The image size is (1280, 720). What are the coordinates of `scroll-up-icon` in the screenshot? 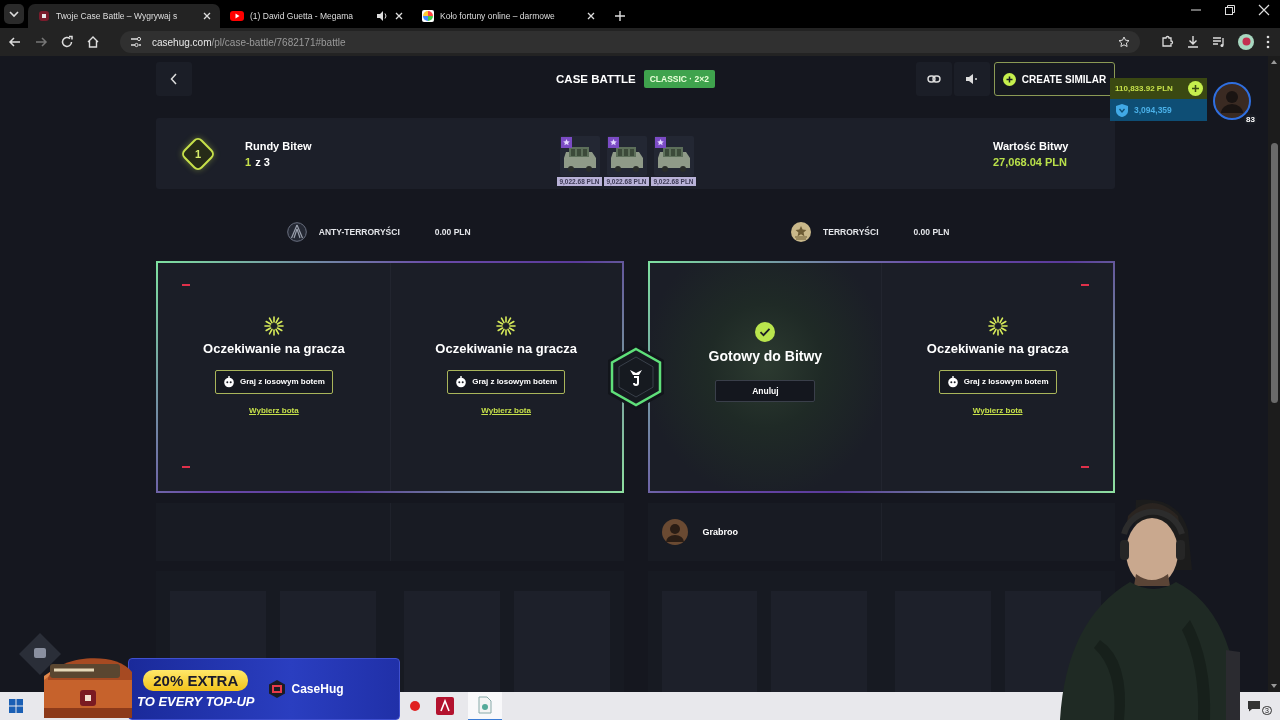 It's located at (1274, 62).